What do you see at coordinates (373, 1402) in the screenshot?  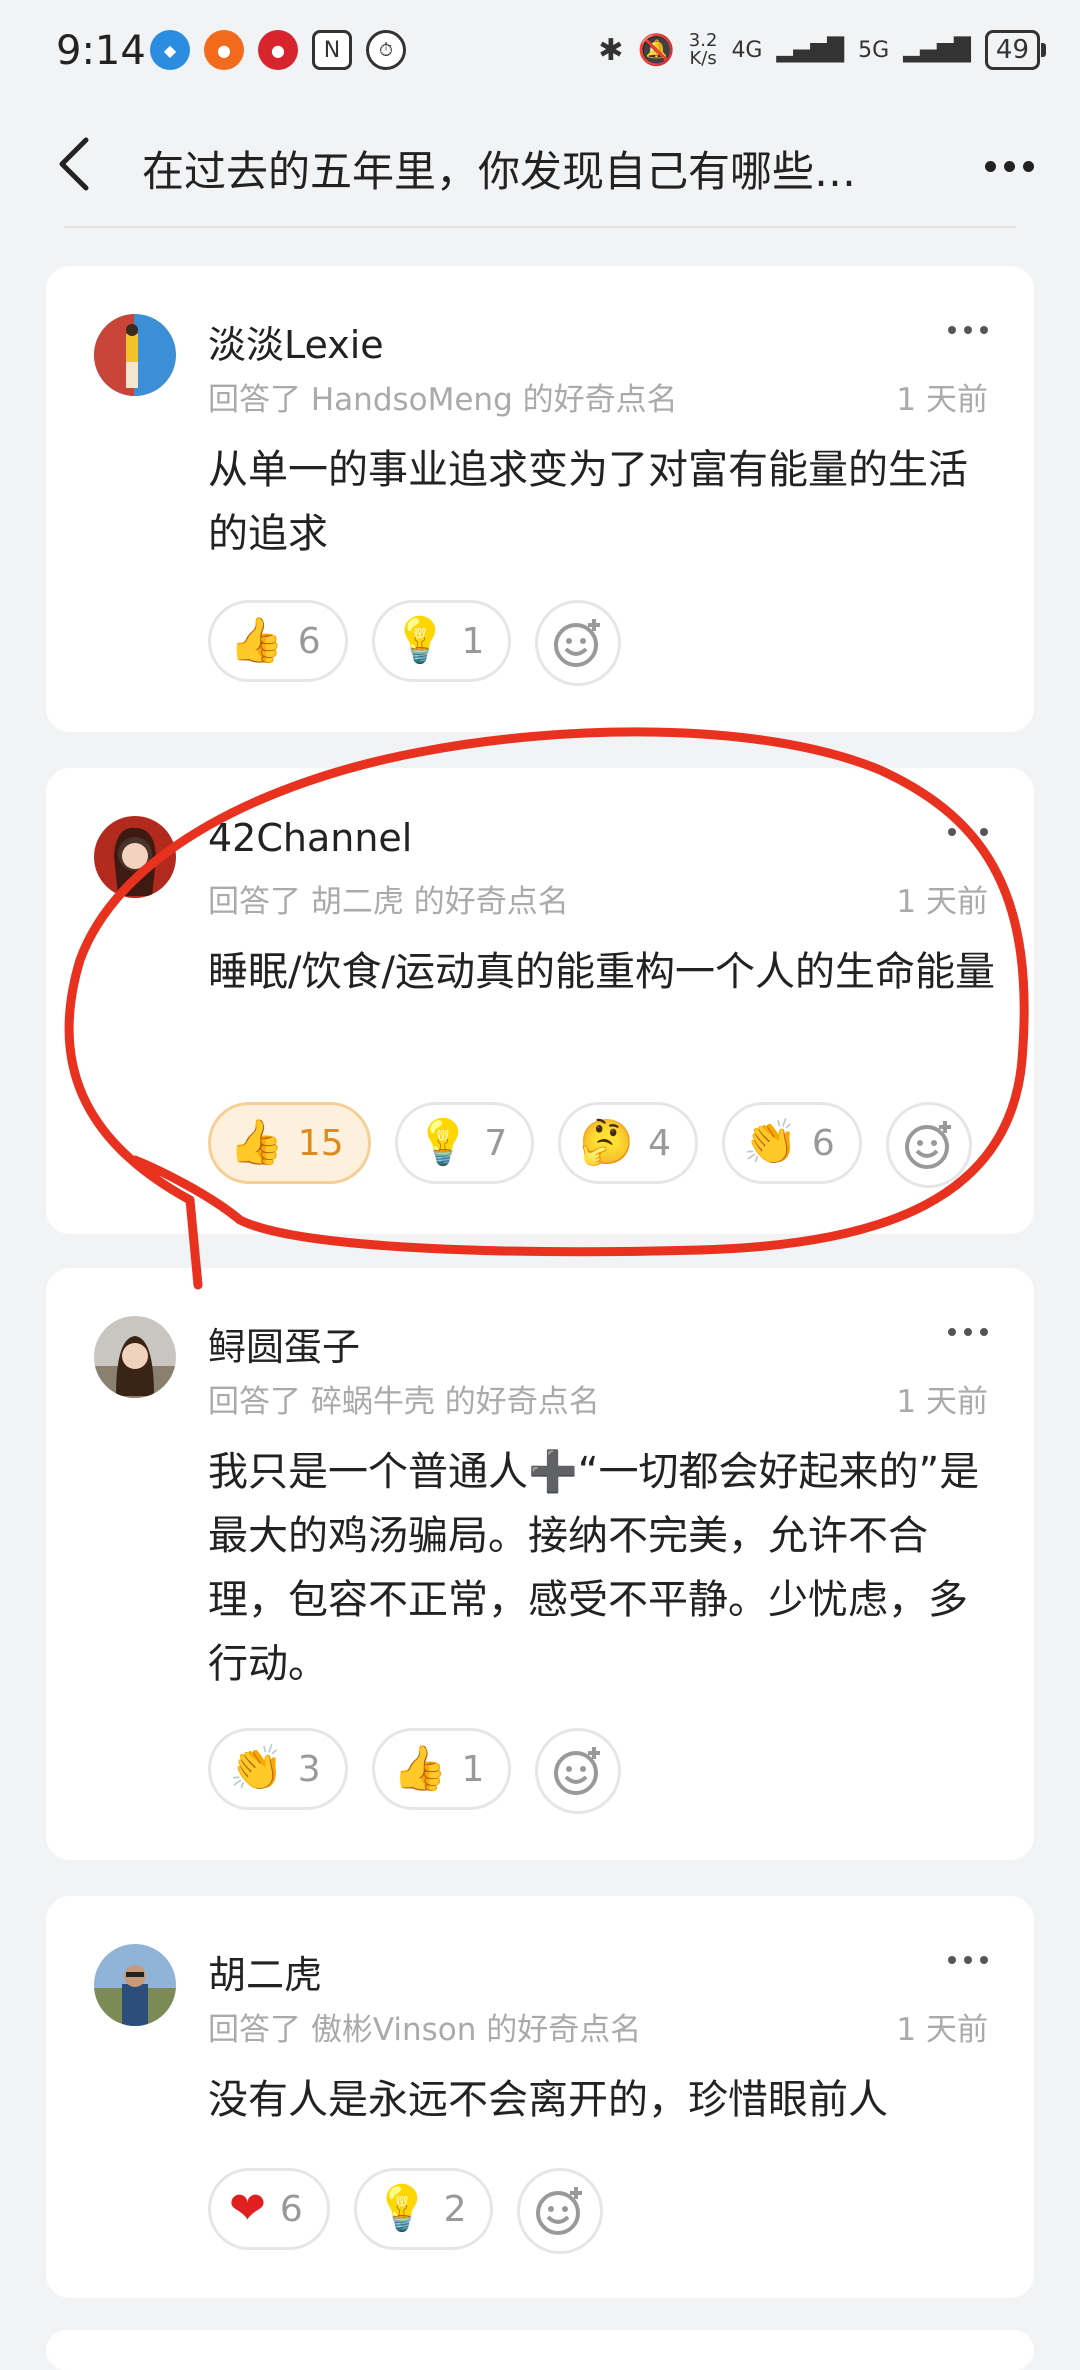 I see `target-user: 碎蜗牛壳` at bounding box center [373, 1402].